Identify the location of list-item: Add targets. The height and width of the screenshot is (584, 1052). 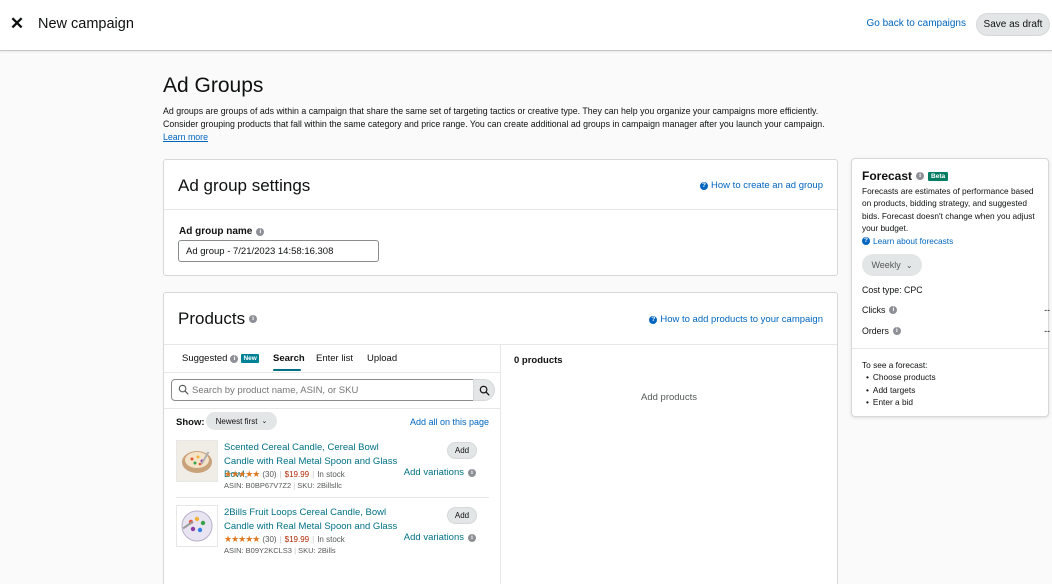
(901, 390).